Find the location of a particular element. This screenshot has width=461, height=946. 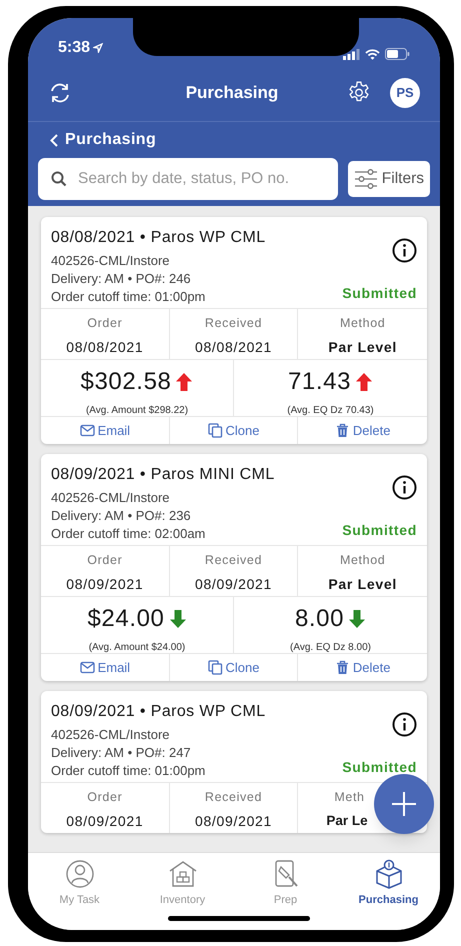

search-icon is located at coordinates (59, 179).